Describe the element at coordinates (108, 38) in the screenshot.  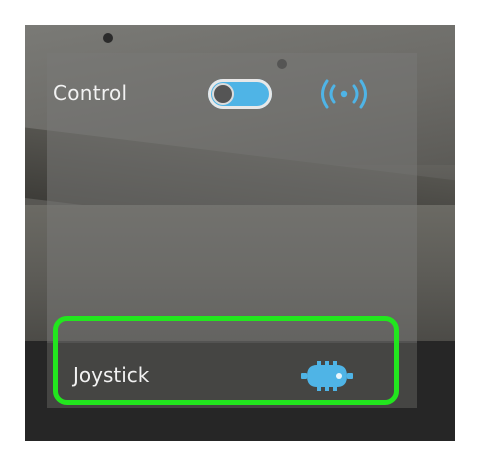
I see `feed-screw` at that location.